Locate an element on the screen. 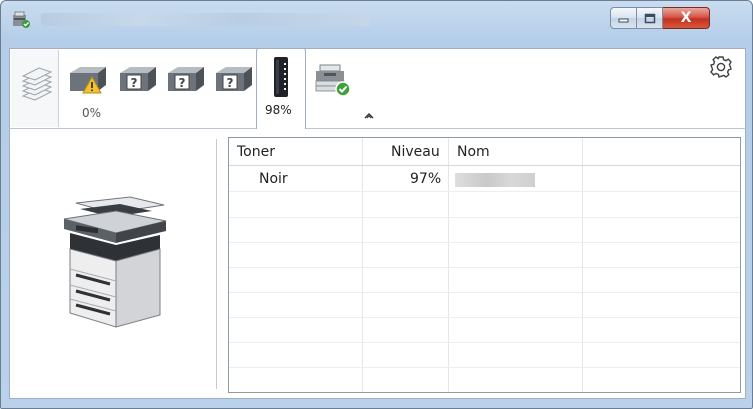 The width and height of the screenshot is (753, 409). toner-tab: 98% is located at coordinates (281, 89).